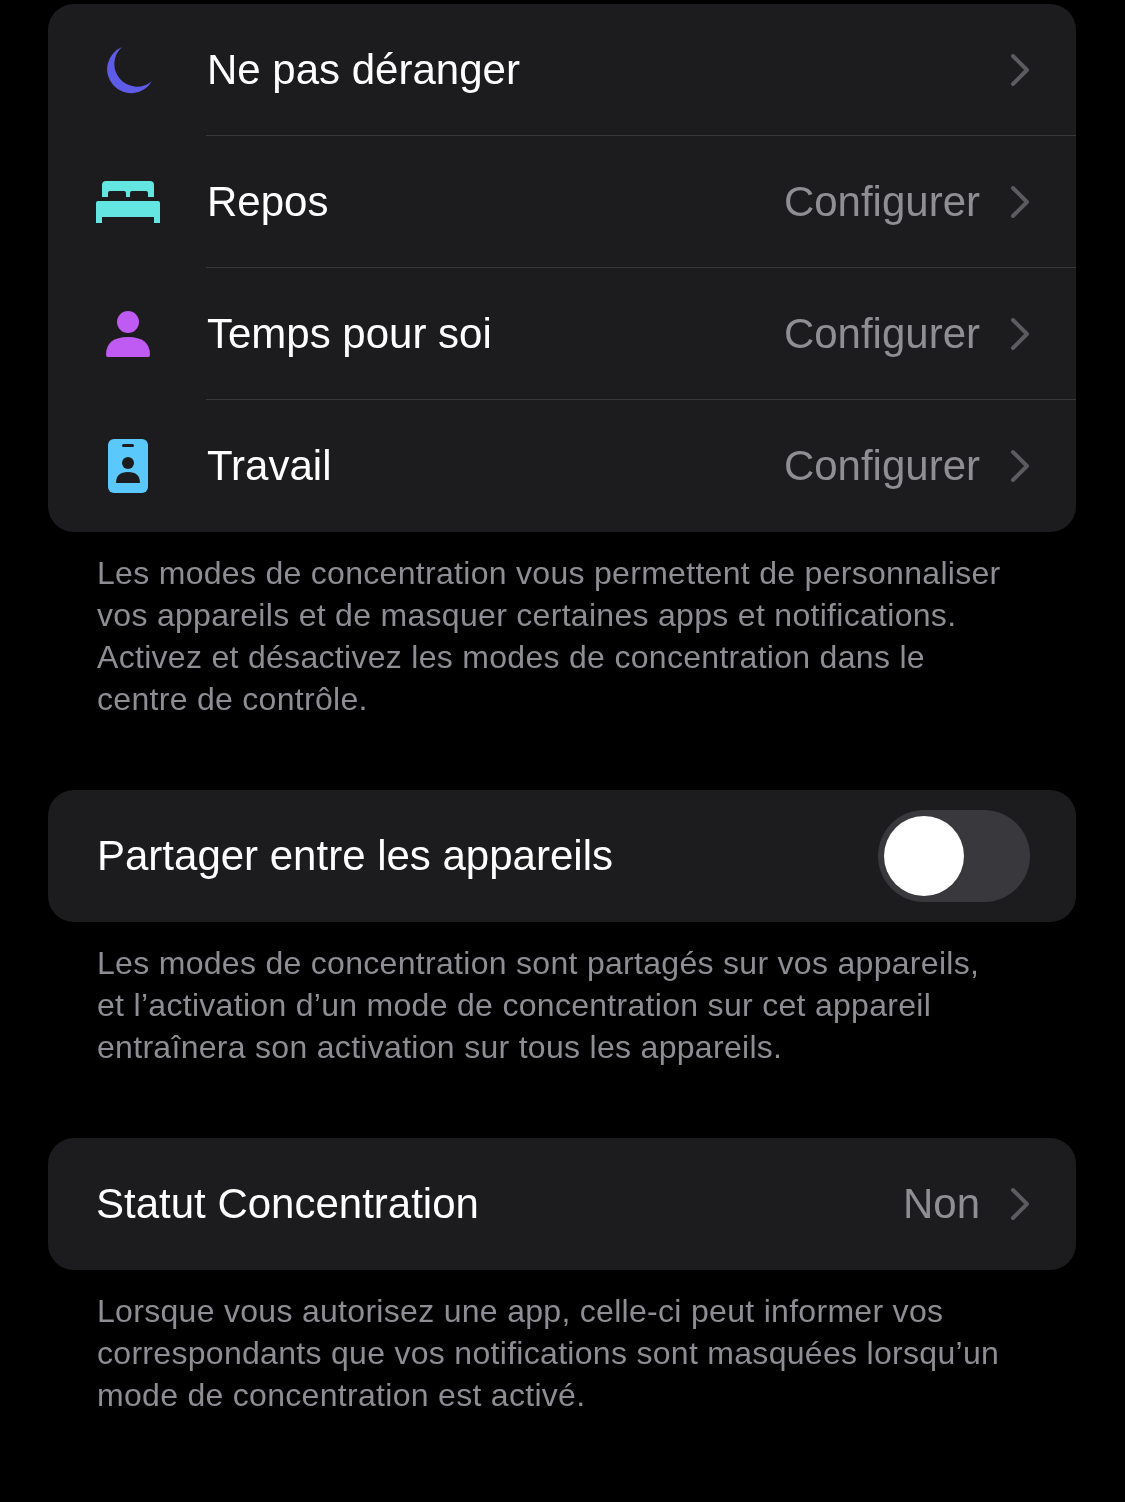  I want to click on focus-mode-label: Repos, so click(495, 202).